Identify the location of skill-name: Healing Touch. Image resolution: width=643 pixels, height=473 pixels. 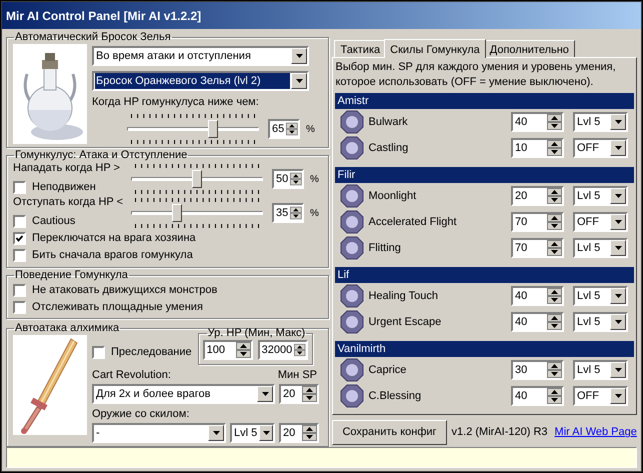
(403, 296).